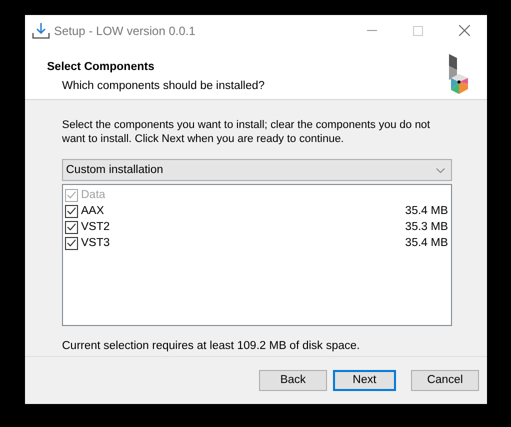  What do you see at coordinates (211, 346) in the screenshot?
I see `disk-space-text: Current selection requires at least 109.2 MB of disk space.` at bounding box center [211, 346].